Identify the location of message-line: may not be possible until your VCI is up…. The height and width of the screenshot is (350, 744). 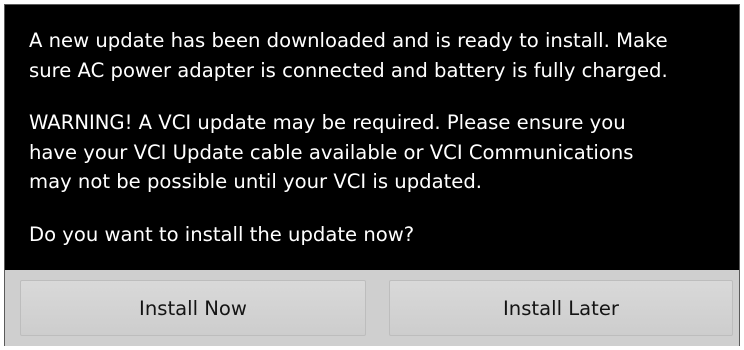
(256, 181).